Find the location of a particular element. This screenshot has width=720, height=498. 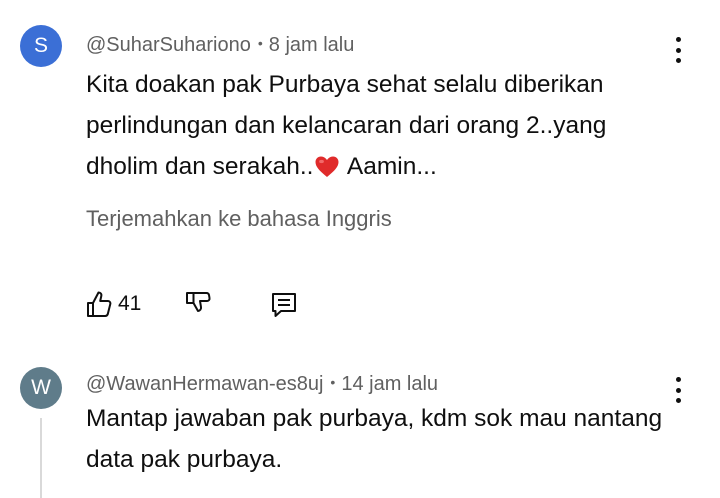

thumbs-down-icon is located at coordinates (198, 302).